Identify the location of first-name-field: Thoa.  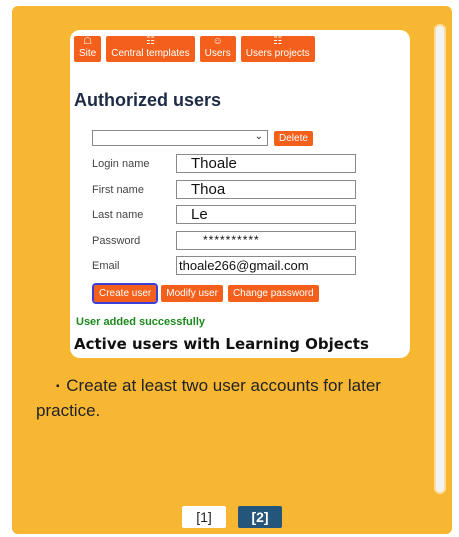
(266, 189).